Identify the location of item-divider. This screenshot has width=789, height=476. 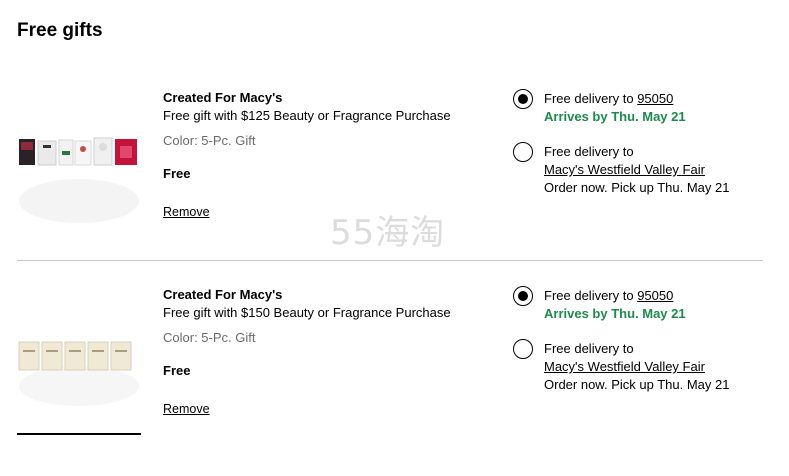
(390, 260).